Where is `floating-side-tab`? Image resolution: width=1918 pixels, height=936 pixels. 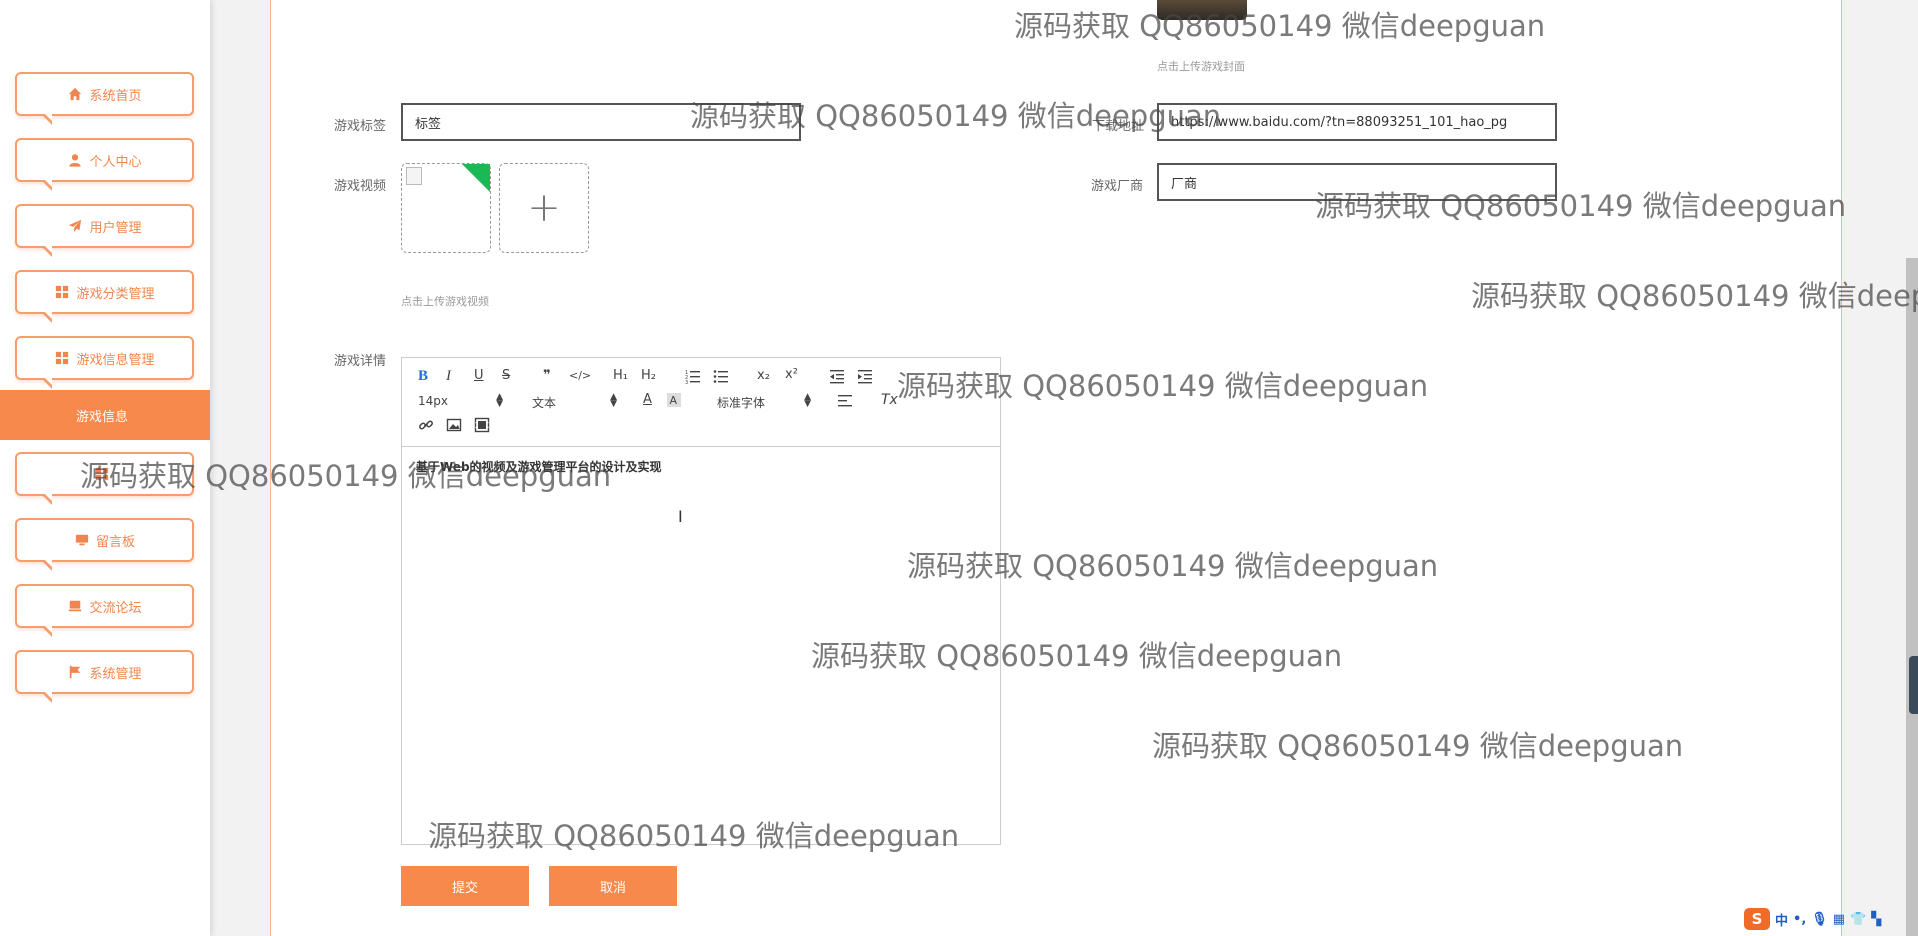 floating-side-tab is located at coordinates (1913, 685).